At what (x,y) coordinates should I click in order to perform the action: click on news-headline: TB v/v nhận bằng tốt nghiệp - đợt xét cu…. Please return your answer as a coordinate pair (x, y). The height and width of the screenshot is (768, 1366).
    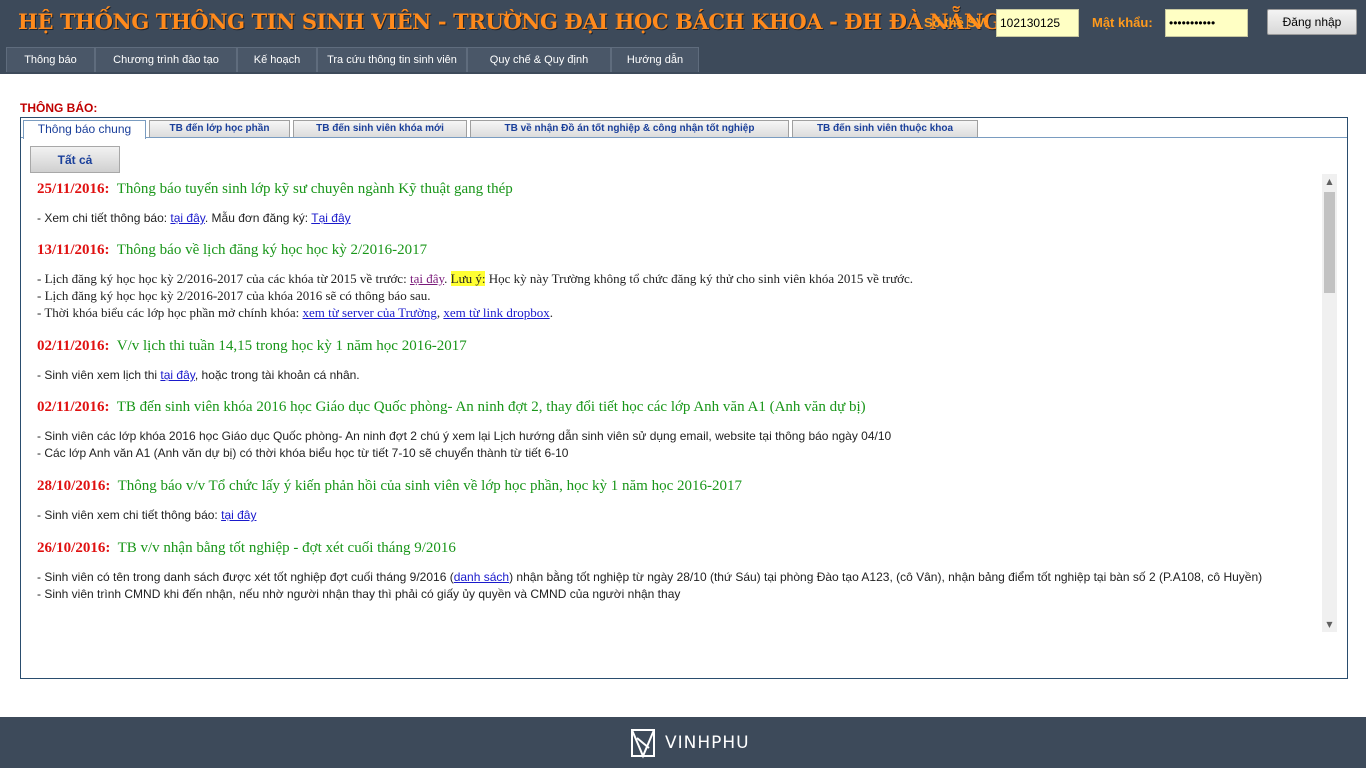
    Looking at the image, I should click on (287, 548).